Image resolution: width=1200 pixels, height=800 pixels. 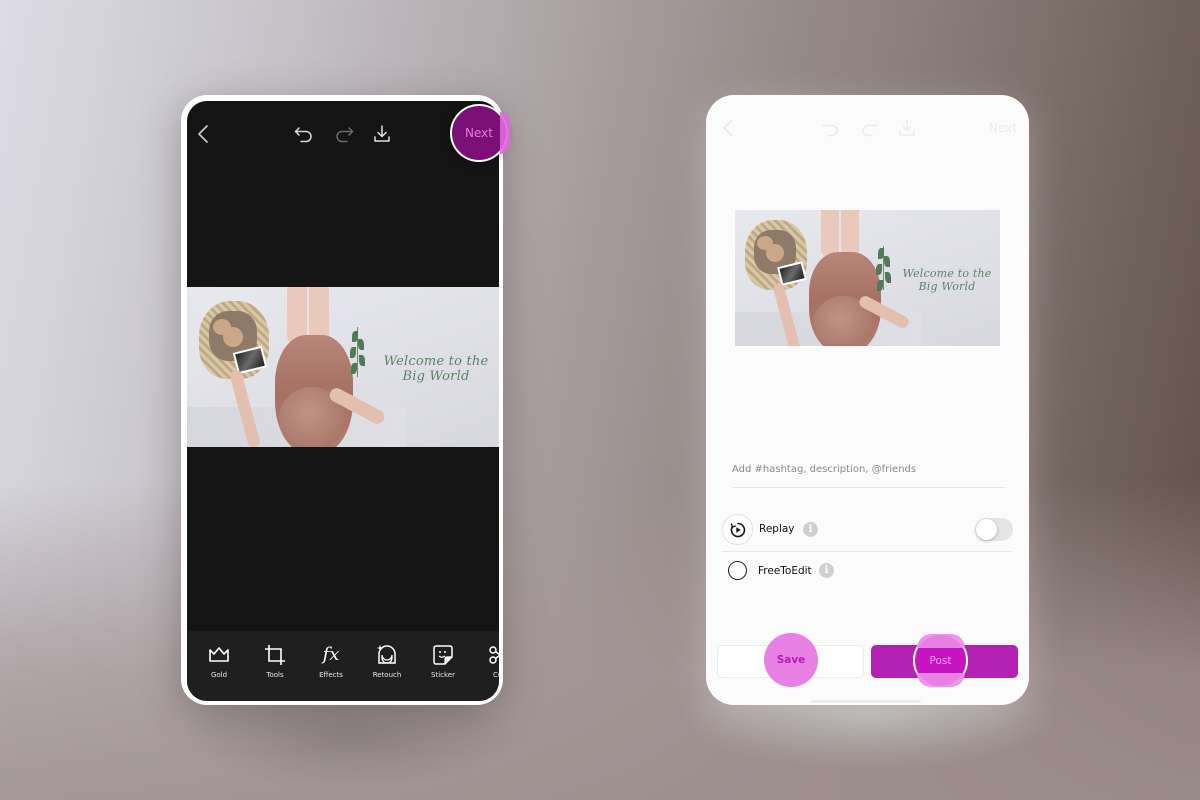 I want to click on replay-toggle, so click(x=994, y=529).